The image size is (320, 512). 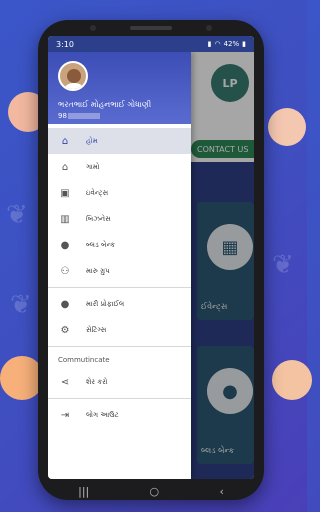 I want to click on back-icon: ‹, so click(x=221, y=491).